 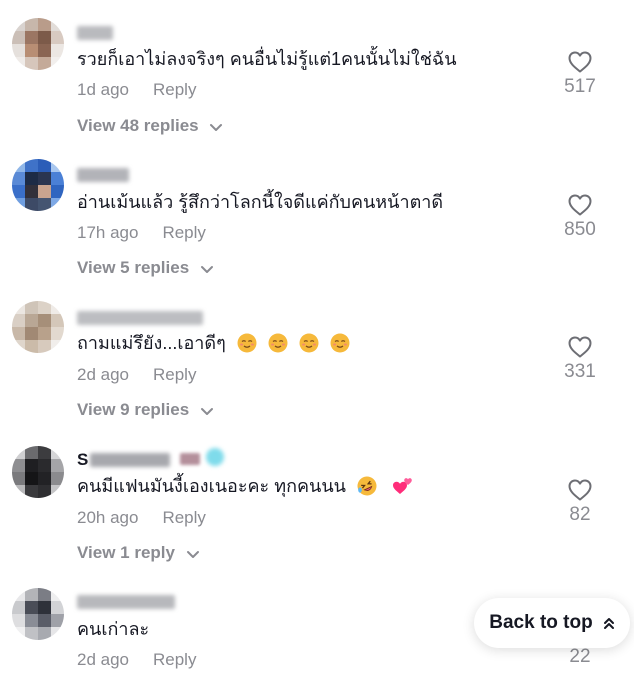 I want to click on like-control: 82, so click(x=580, y=502).